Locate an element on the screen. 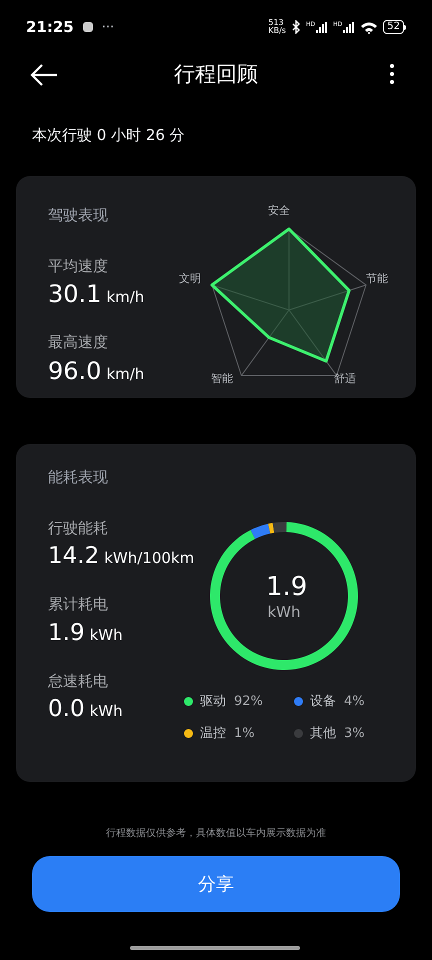  back-arrow-icon is located at coordinates (44, 75).